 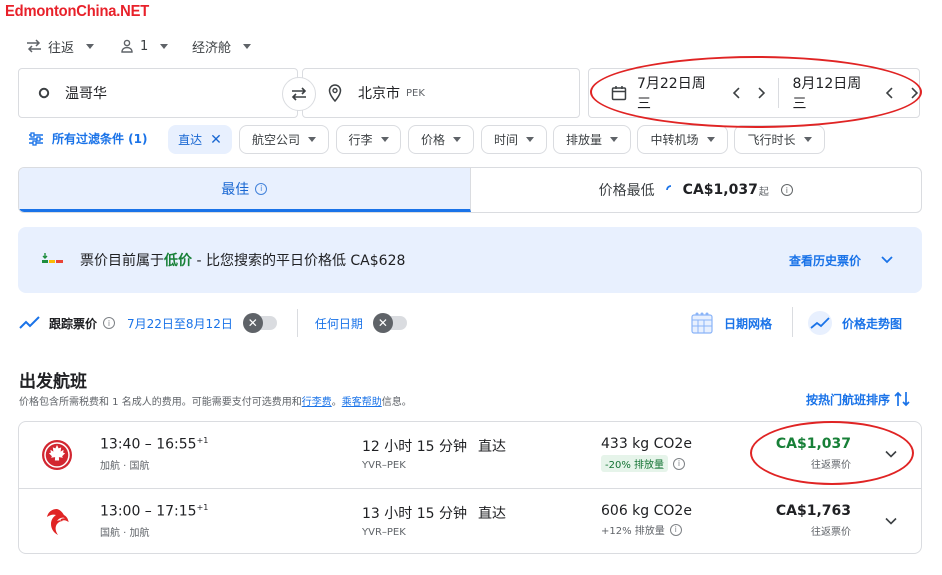 What do you see at coordinates (44, 93) in the screenshot?
I see `origin-circle-icon` at bounding box center [44, 93].